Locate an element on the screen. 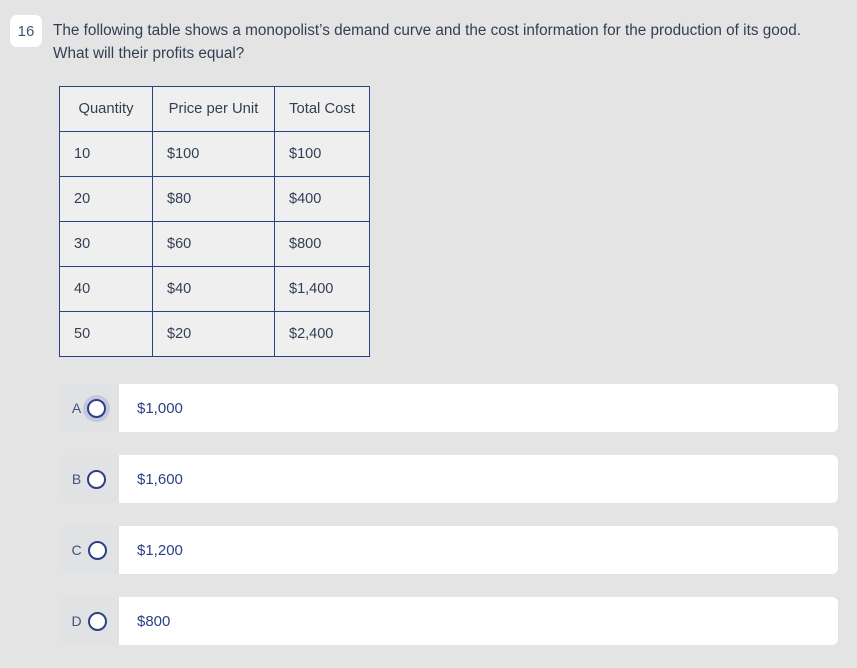  option-prefix-b: B is located at coordinates (89, 479).